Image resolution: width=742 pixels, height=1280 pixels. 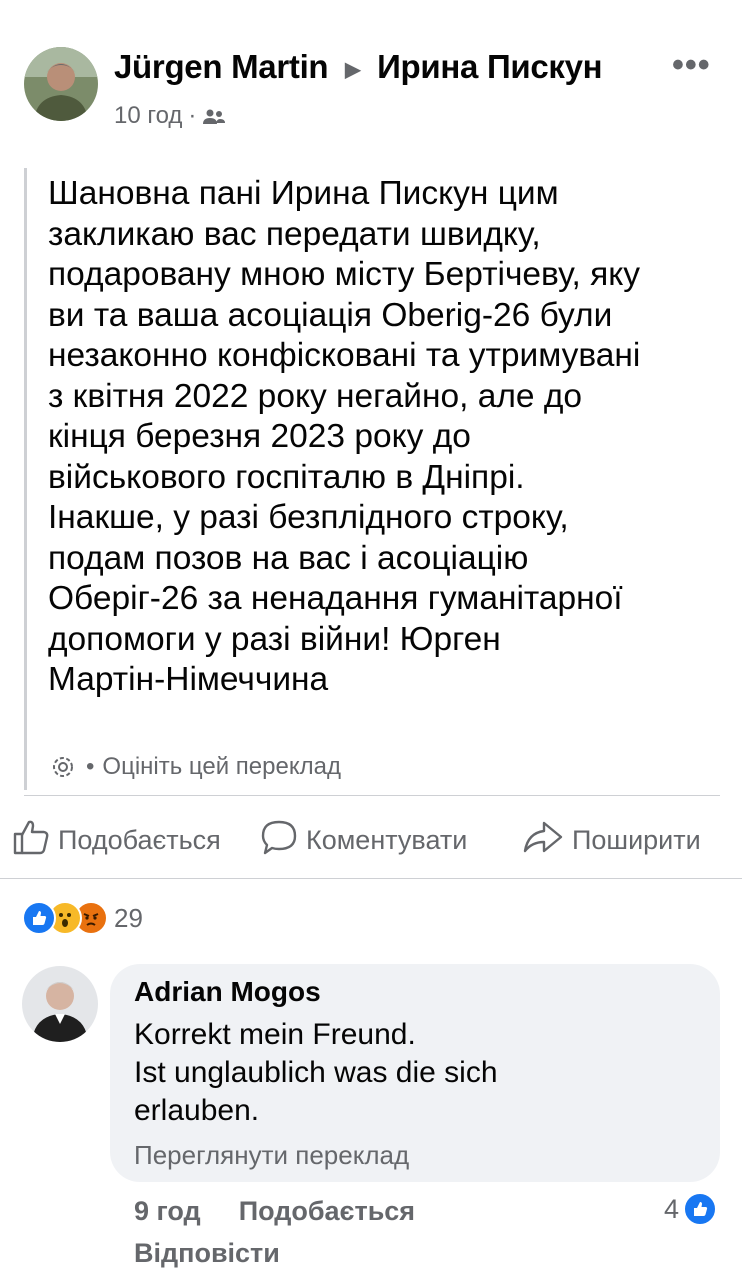 What do you see at coordinates (335, 598) in the screenshot?
I see `post-text-line: Оберіг-26 за ненадання гуманітарної` at bounding box center [335, 598].